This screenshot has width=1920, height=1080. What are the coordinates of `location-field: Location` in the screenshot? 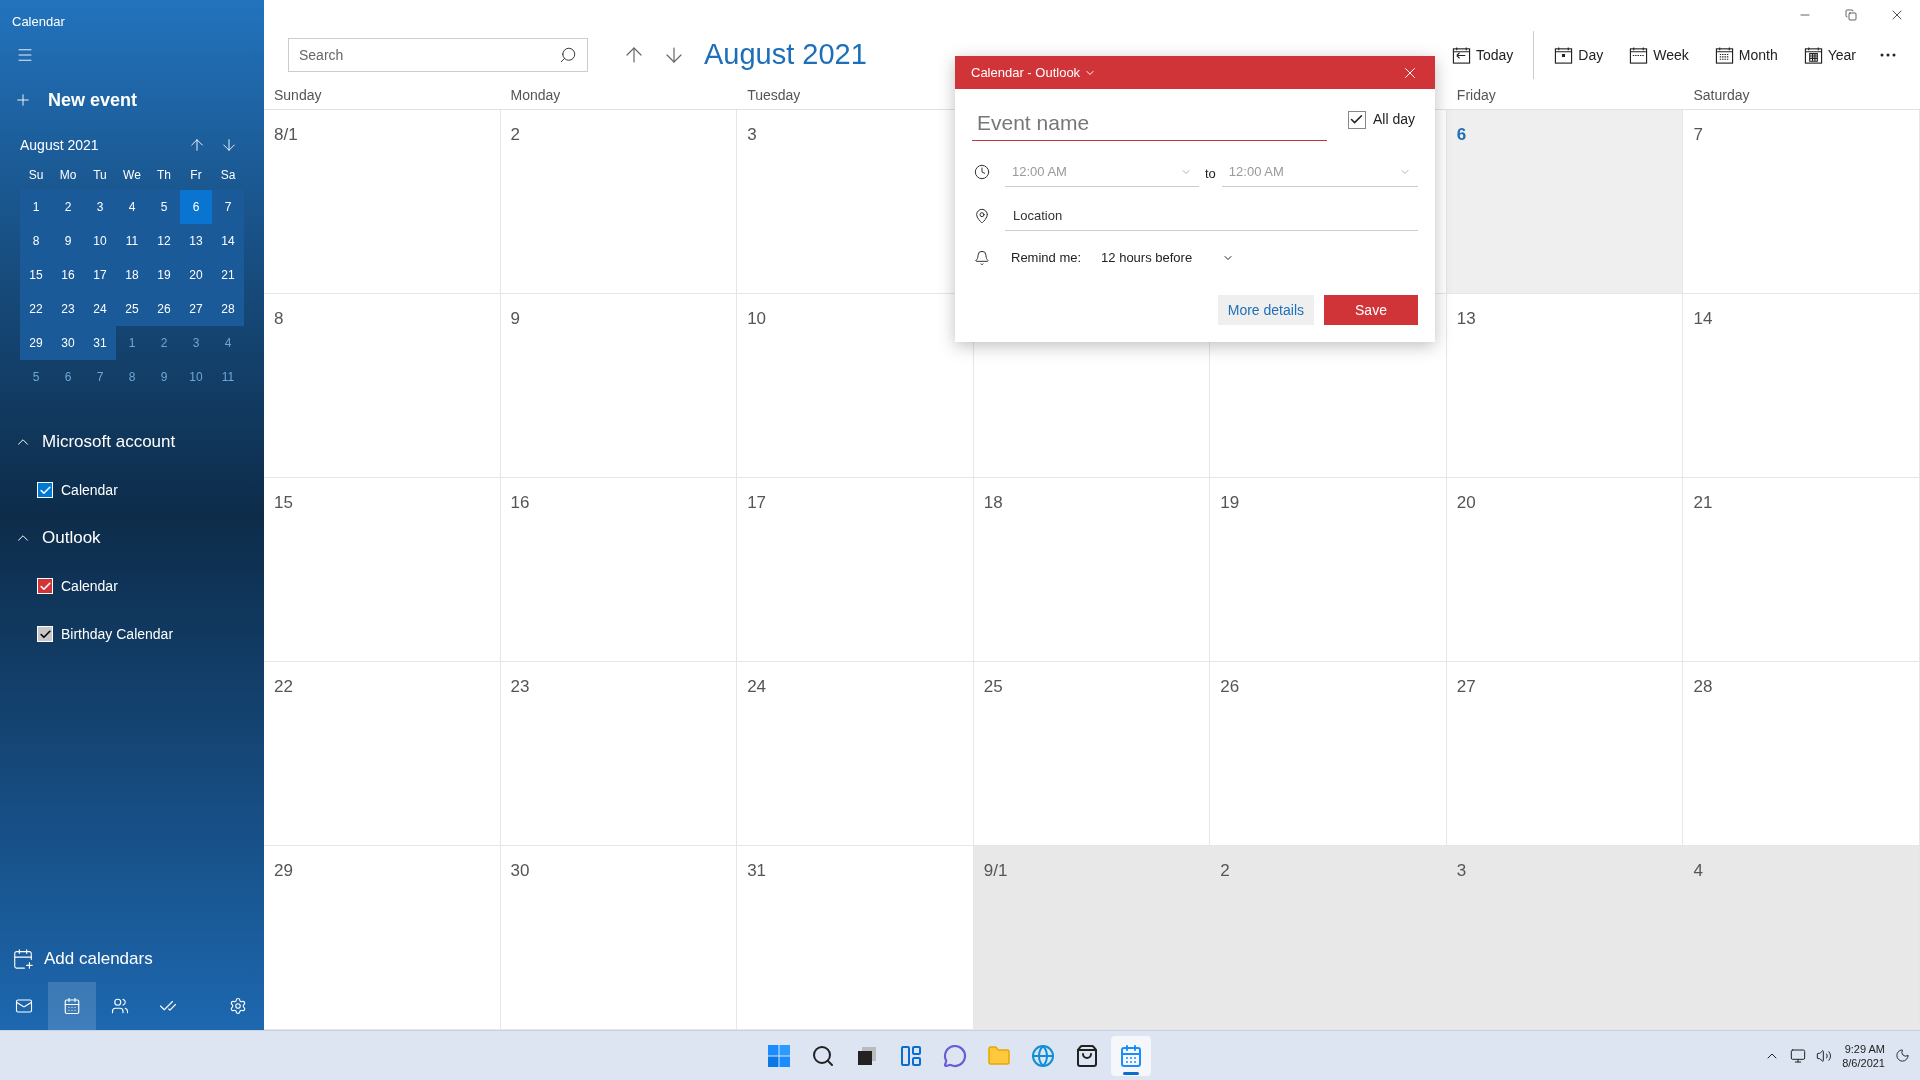 It's located at (1211, 216).